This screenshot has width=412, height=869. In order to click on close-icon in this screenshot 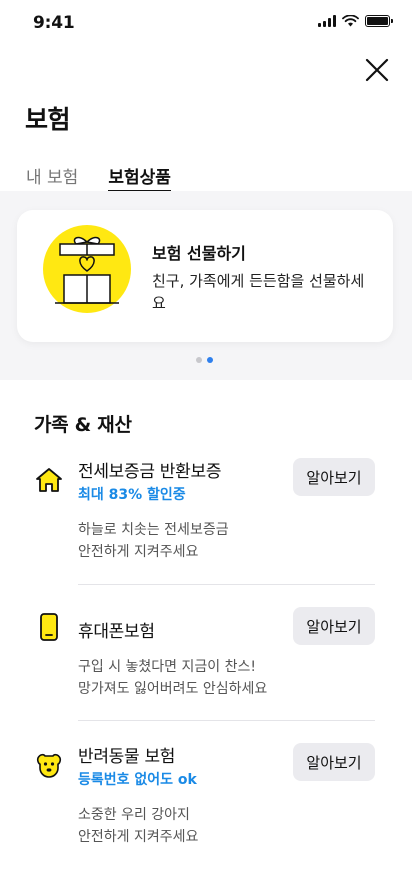, I will do `click(377, 70)`.